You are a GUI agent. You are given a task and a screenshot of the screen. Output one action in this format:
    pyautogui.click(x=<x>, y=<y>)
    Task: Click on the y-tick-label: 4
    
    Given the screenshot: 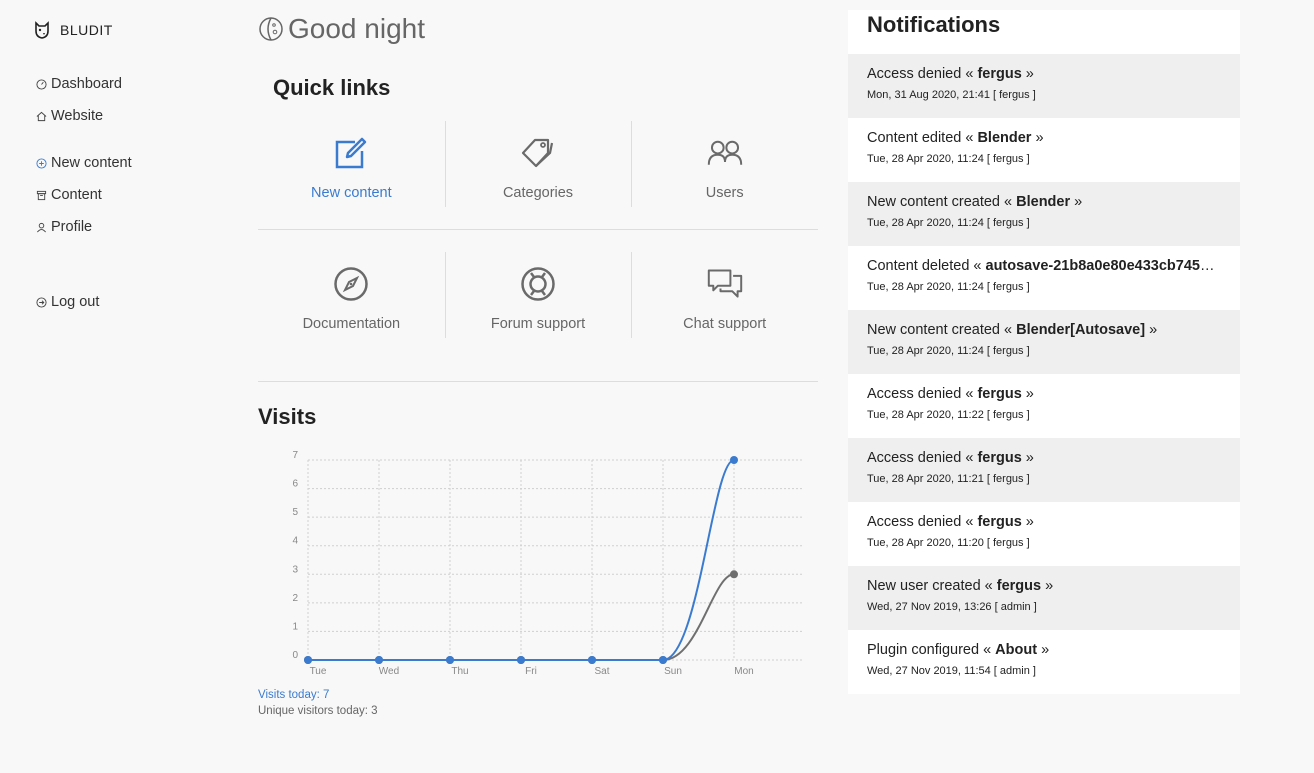 What is the action you would take?
    pyautogui.click(x=295, y=541)
    